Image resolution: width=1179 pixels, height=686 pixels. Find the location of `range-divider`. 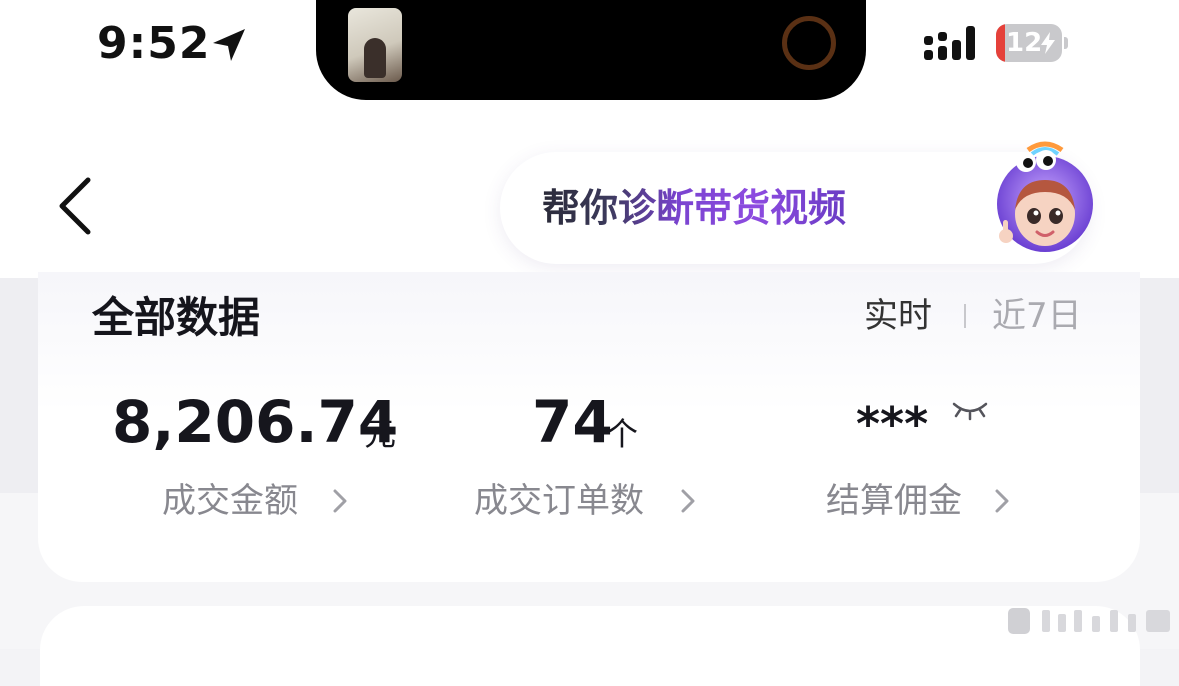

range-divider is located at coordinates (965, 316).